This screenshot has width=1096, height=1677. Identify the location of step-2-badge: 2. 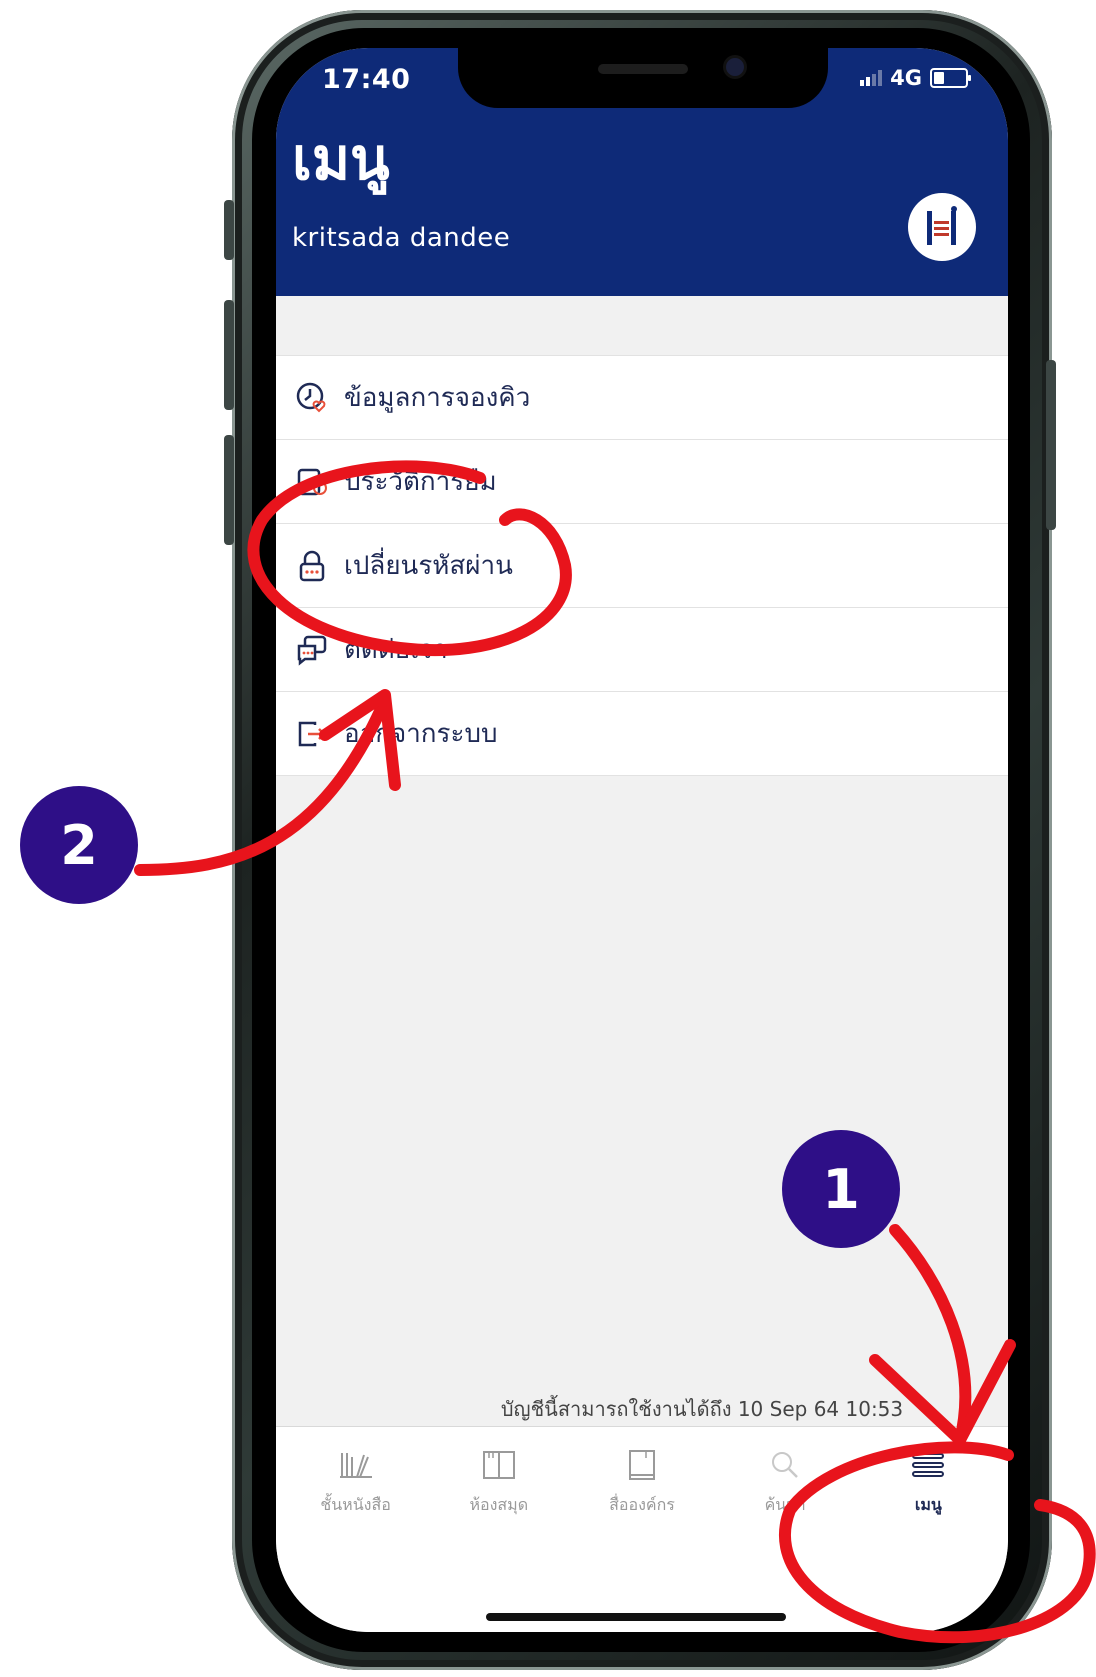
(79, 845).